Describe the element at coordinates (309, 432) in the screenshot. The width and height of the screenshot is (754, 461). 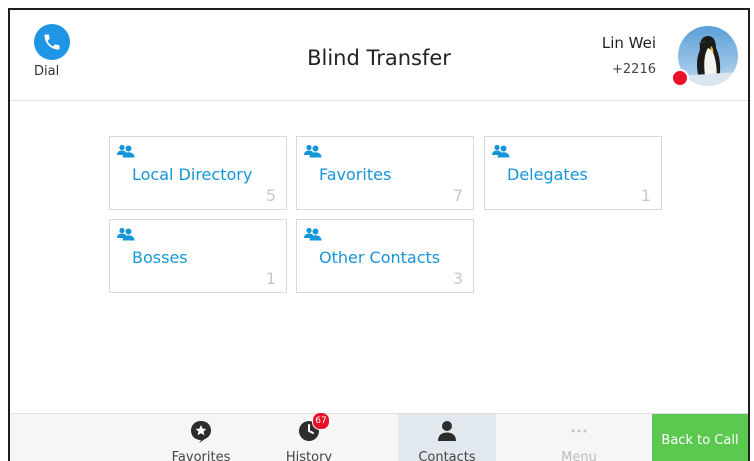
I see `history-clock-icon` at that location.